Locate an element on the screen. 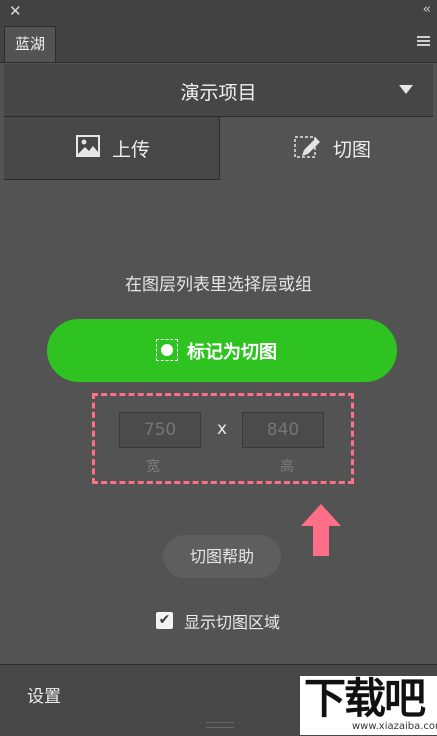  tab-upload: 上传 is located at coordinates (112, 148).